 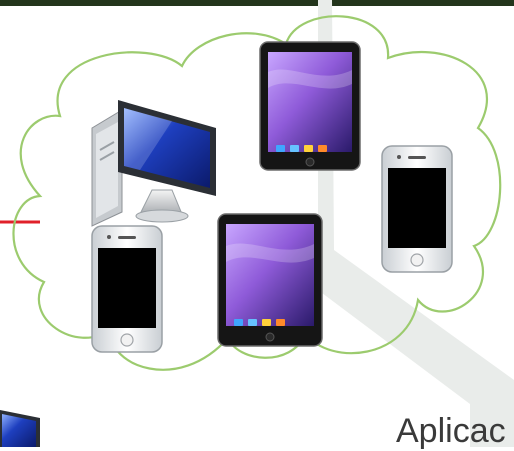 I want to click on caption-text: Aplicac, so click(x=451, y=431).